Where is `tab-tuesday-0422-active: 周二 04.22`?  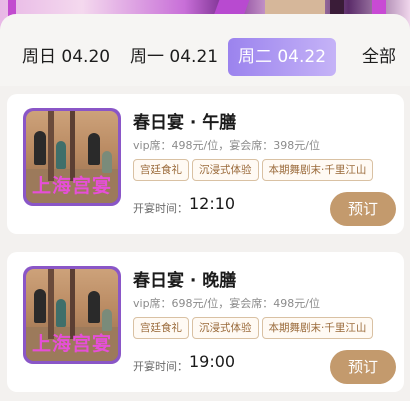
tab-tuesday-0422-active: 周二 04.22 is located at coordinates (282, 57).